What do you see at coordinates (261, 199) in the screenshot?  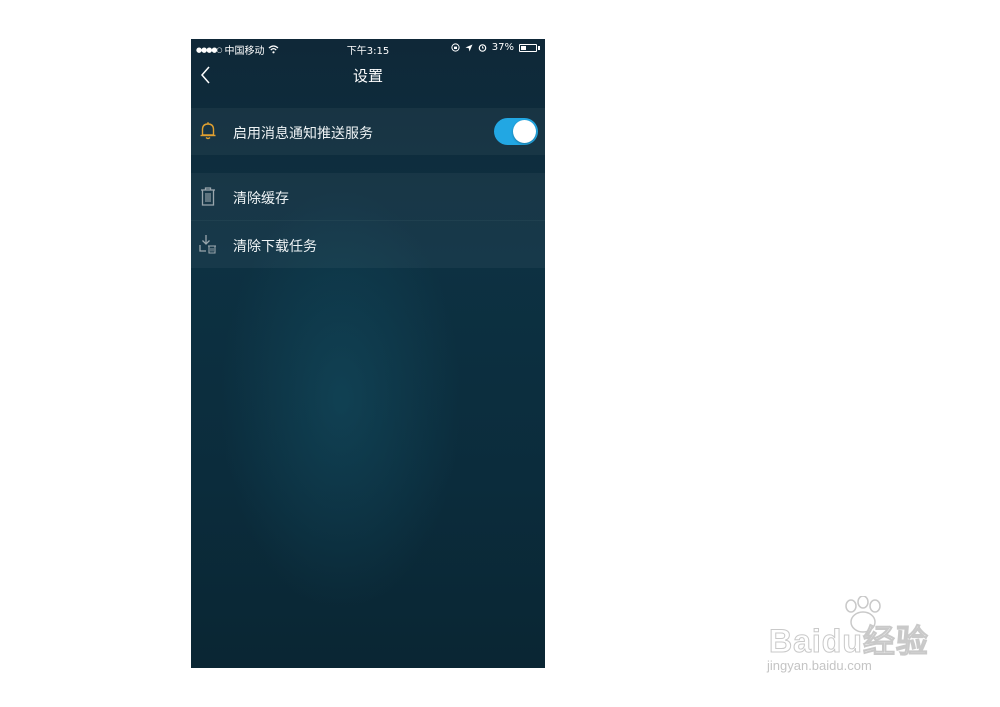 I see `clear-cache-label: 清除缓存` at bounding box center [261, 199].